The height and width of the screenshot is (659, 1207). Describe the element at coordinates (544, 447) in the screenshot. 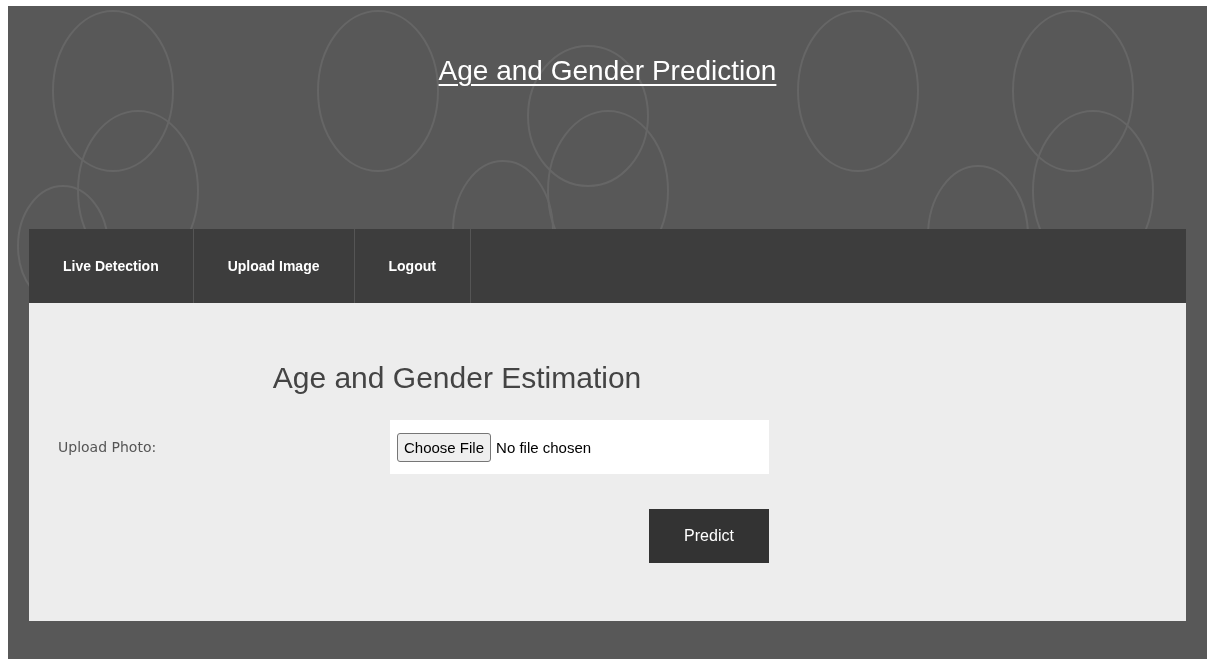

I see `file-status-text: No file chosen` at that location.